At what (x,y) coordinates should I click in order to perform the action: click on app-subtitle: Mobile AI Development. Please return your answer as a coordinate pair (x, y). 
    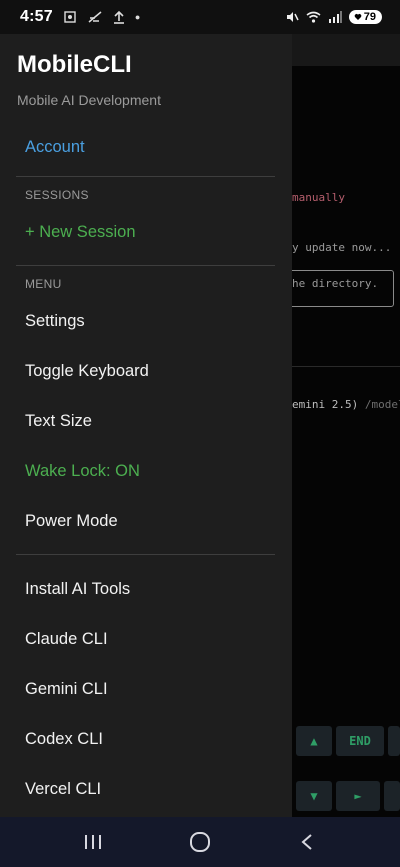
    Looking at the image, I should click on (89, 100).